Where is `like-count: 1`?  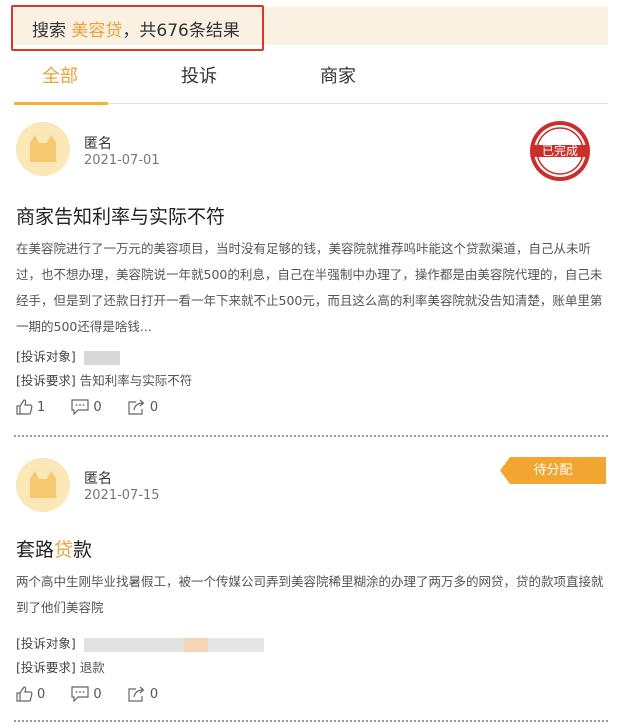
like-count: 1 is located at coordinates (41, 407).